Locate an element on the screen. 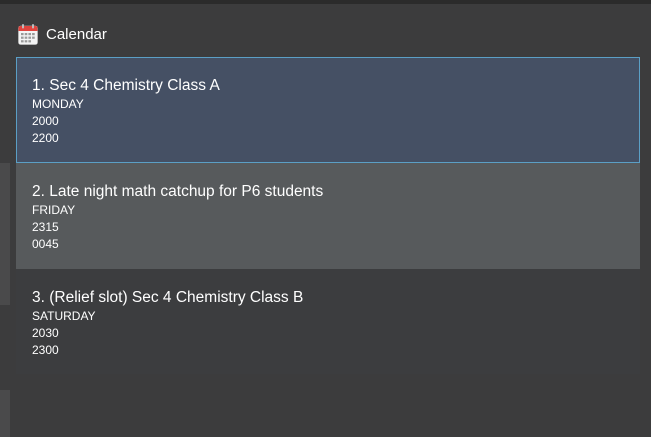  item-start-time: 2315 is located at coordinates (45, 227).